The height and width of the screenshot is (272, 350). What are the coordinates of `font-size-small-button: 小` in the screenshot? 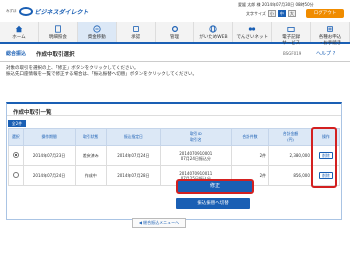 It's located at (271, 13).